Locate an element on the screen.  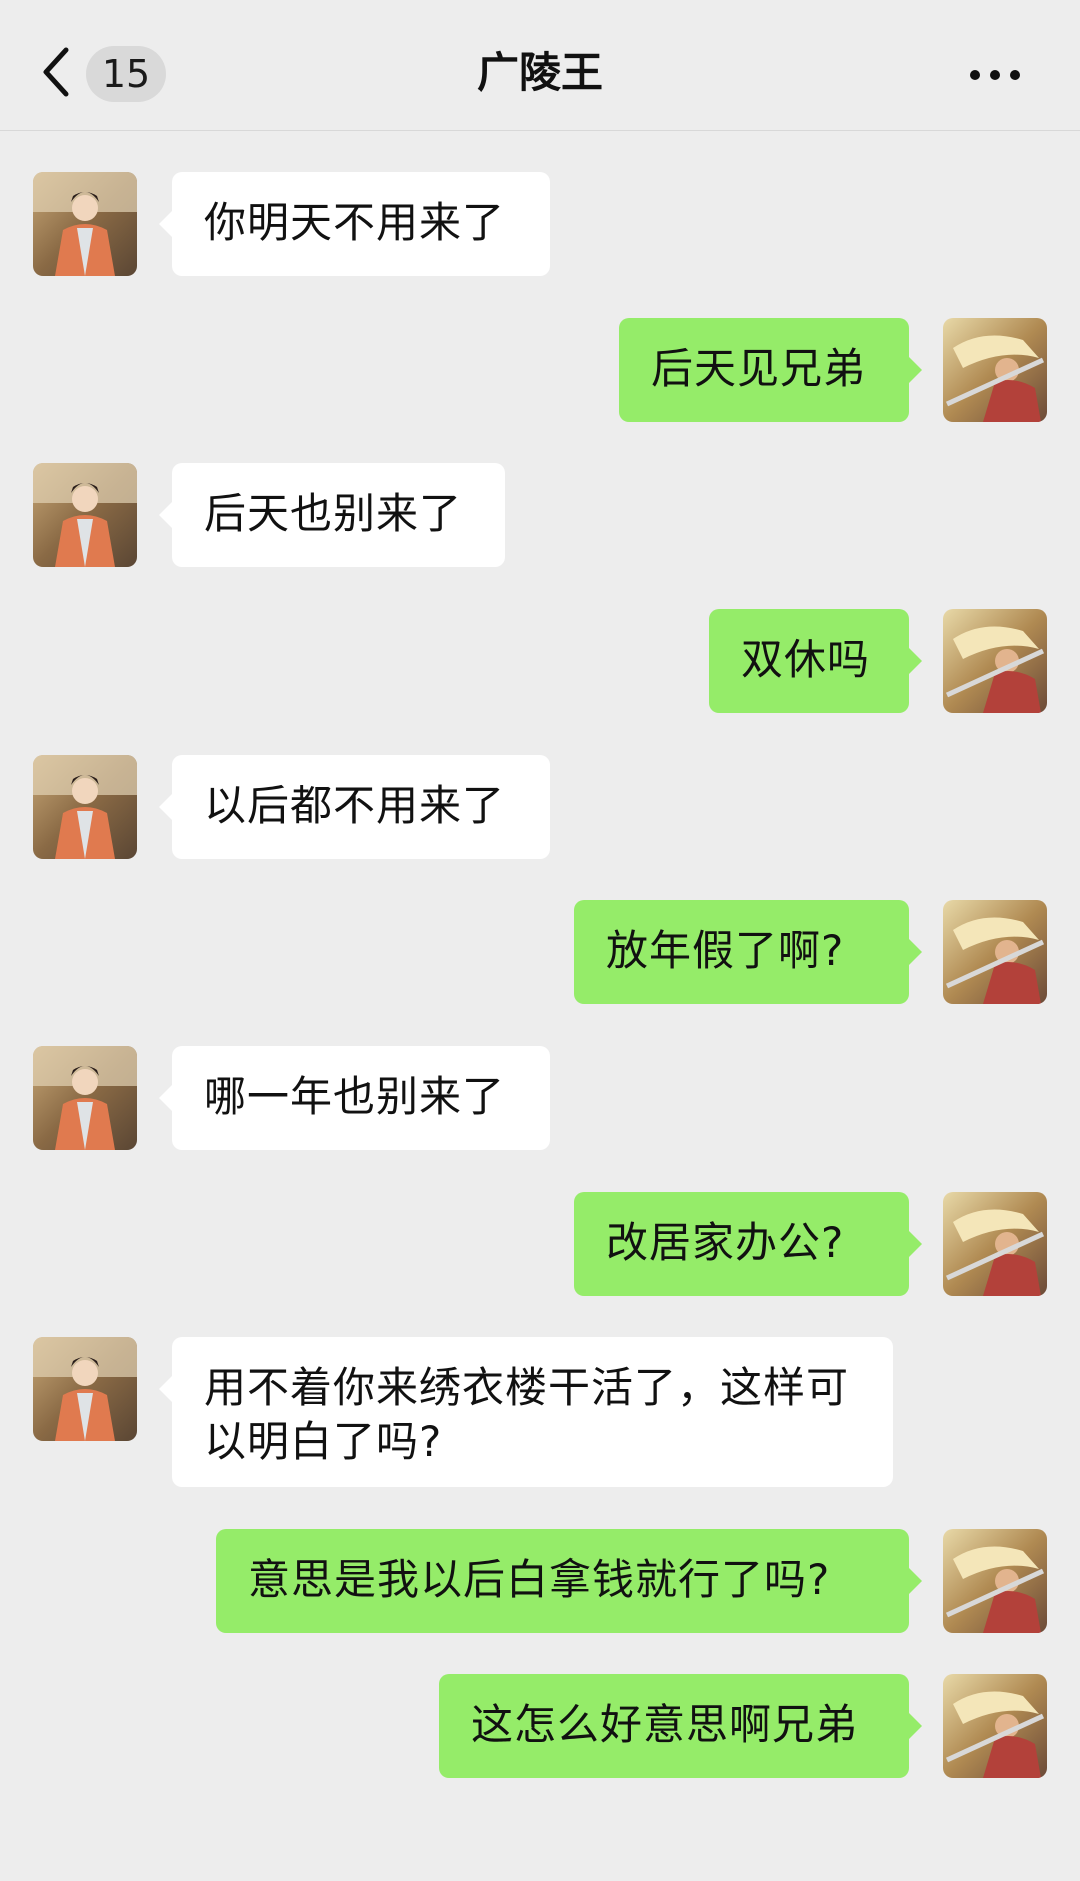
message-bubble: 你明天不用来了 is located at coordinates (354, 224).